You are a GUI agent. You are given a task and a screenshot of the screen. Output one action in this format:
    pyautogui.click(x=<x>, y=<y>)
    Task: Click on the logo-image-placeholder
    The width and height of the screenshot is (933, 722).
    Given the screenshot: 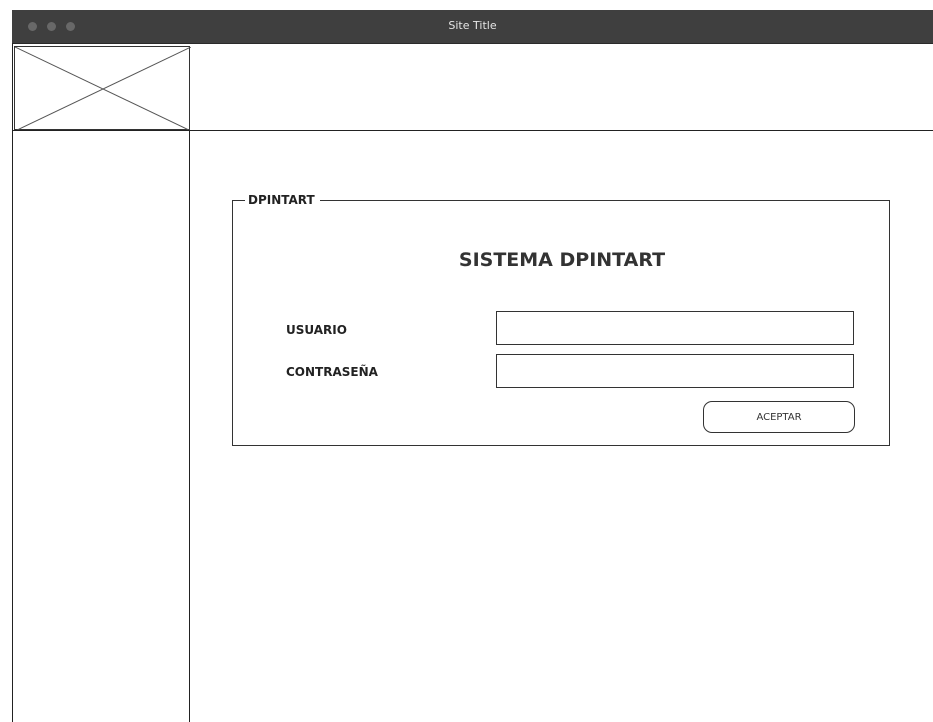 What is the action you would take?
    pyautogui.click(x=102, y=88)
    